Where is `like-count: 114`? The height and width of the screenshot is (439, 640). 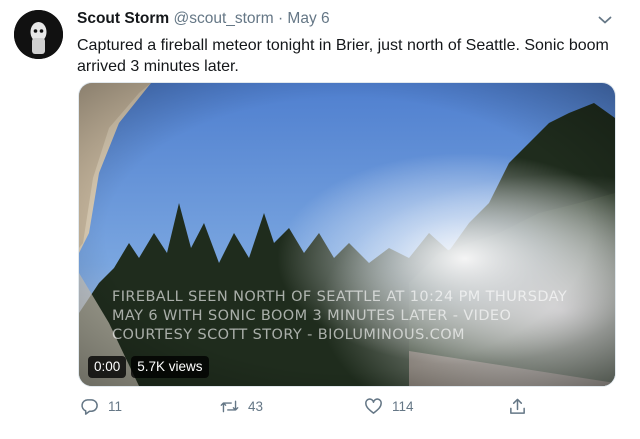
like-count: 114 is located at coordinates (403, 406).